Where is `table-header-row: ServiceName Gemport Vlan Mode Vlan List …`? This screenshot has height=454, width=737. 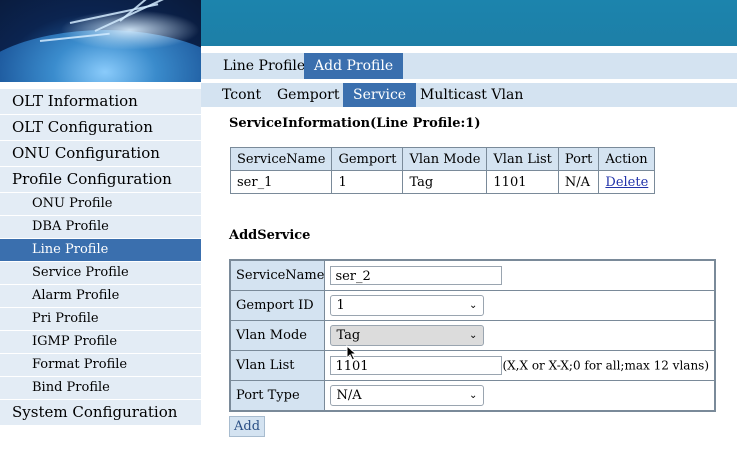
table-header-row: ServiceName Gemport Vlan Mode Vlan List … is located at coordinates (442, 159).